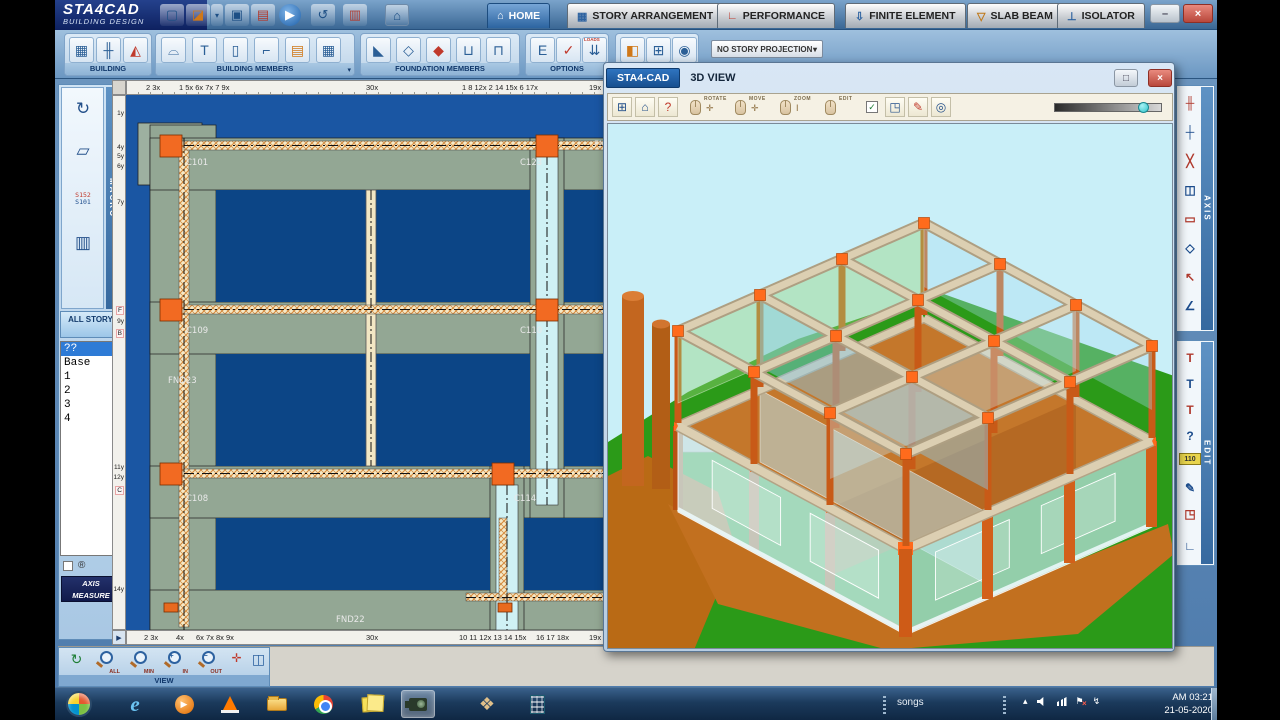 Image resolution: width=1280 pixels, height=720 pixels. I want to click on poly-wall-button: ⌐, so click(266, 50).